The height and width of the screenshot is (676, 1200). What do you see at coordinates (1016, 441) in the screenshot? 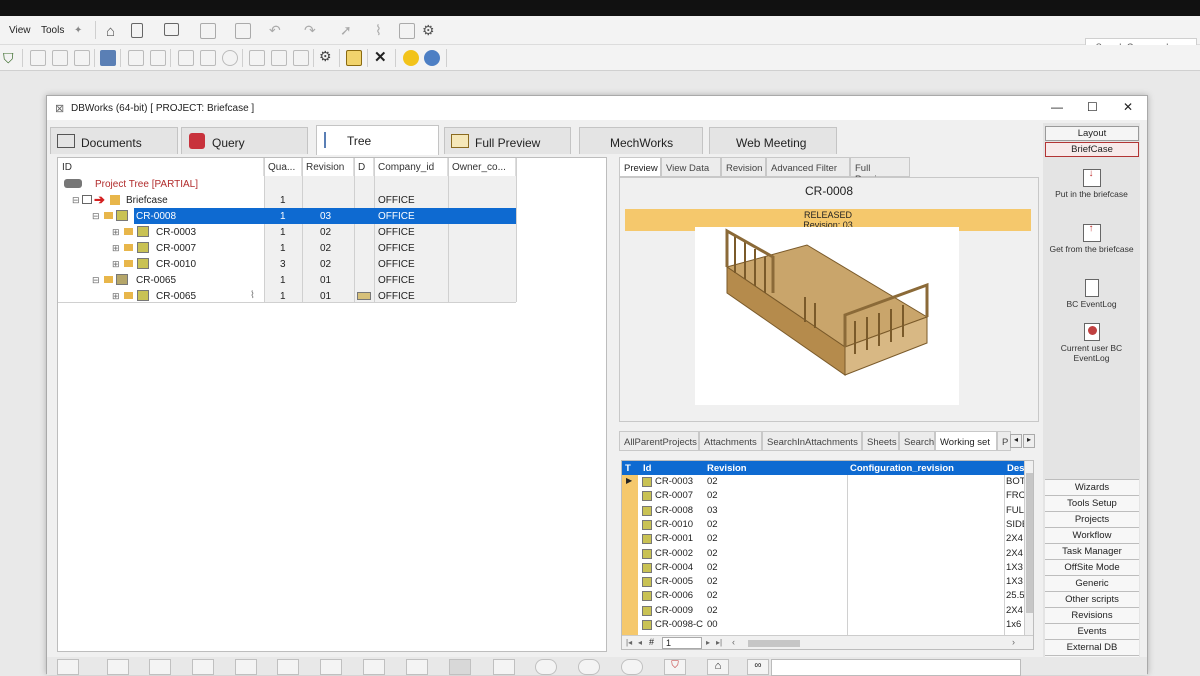
I see `tab-scroll-left-icon: ◂` at bounding box center [1016, 441].